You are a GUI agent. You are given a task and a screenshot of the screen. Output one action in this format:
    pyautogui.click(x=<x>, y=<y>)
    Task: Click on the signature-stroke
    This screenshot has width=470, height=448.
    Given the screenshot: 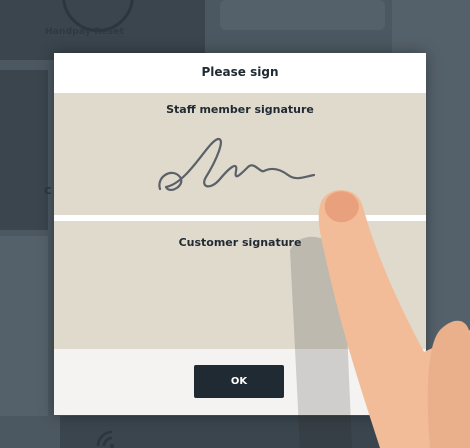 What is the action you would take?
    pyautogui.click(x=237, y=164)
    